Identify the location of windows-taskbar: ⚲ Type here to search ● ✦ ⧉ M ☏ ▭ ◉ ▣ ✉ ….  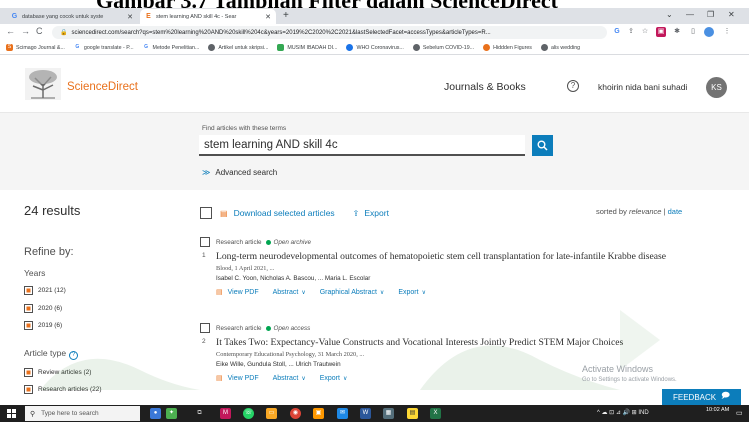
(374, 413).